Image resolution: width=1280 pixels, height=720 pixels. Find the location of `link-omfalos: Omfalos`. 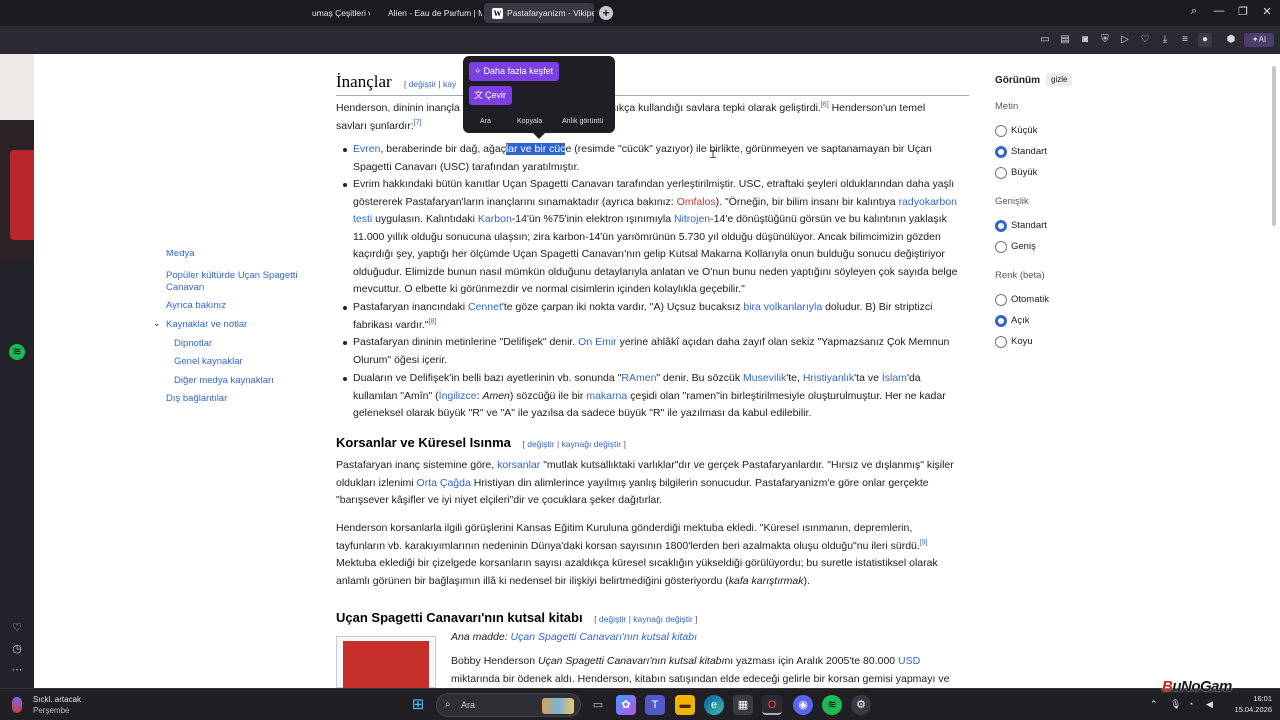

link-omfalos: Omfalos is located at coordinates (696, 202).